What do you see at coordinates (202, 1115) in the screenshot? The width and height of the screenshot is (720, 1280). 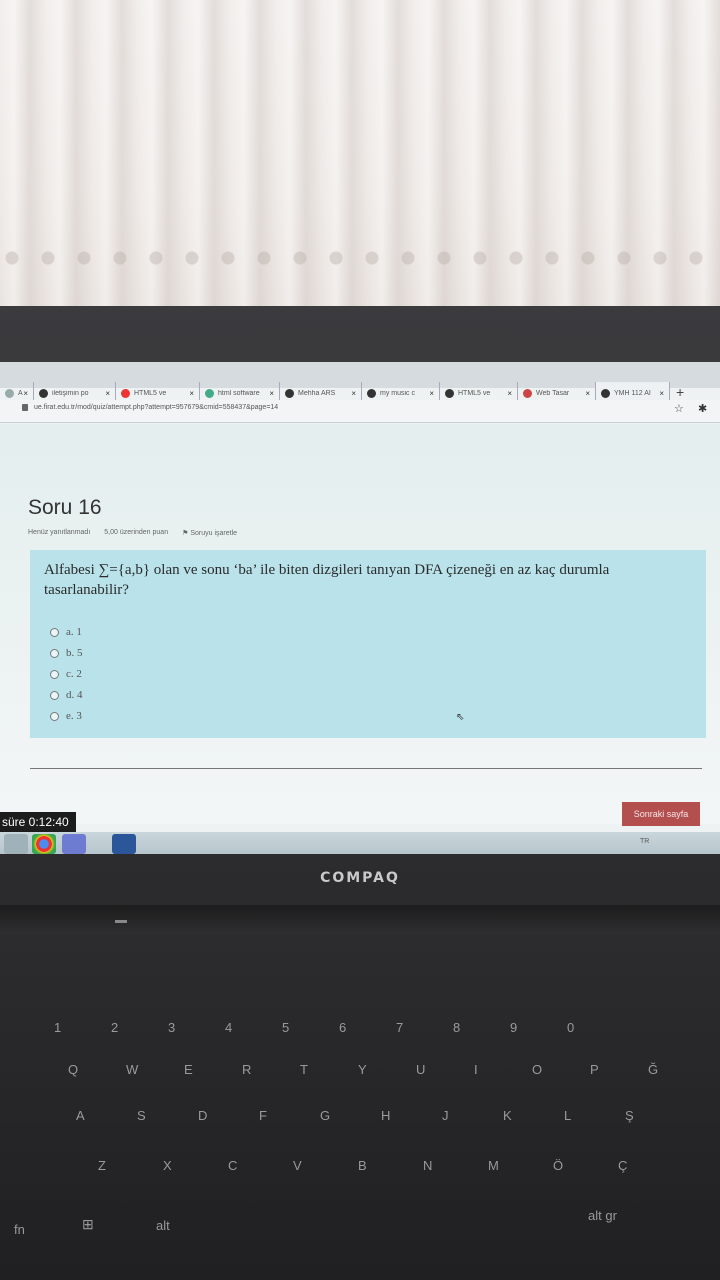 I see `key-d: D` at bounding box center [202, 1115].